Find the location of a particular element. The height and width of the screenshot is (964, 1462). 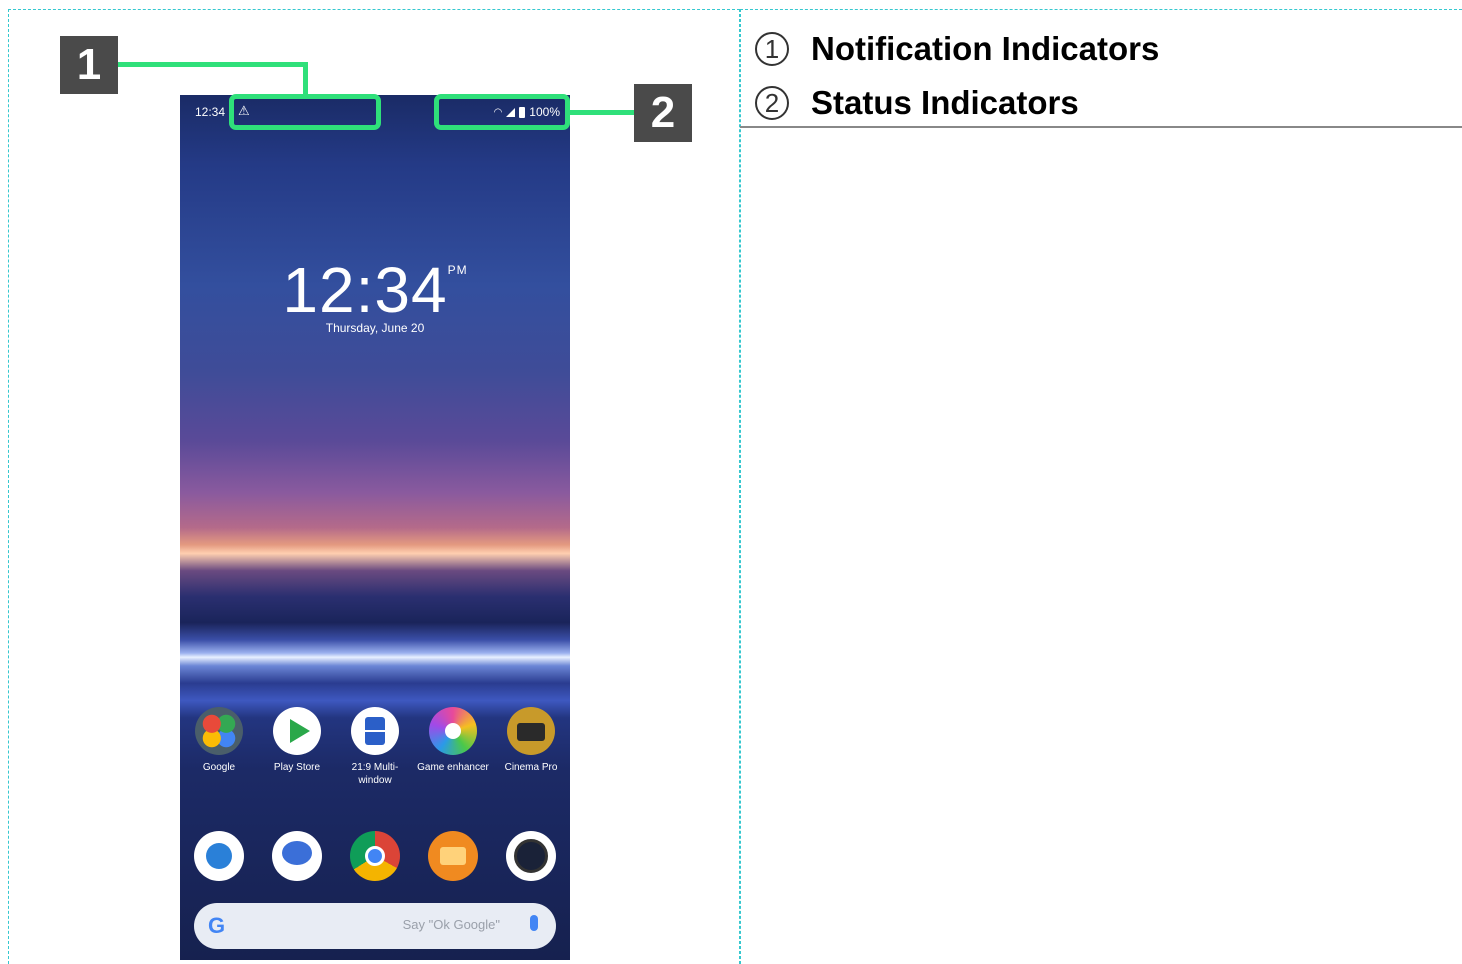

app-label: Google is located at coordinates (219, 767).